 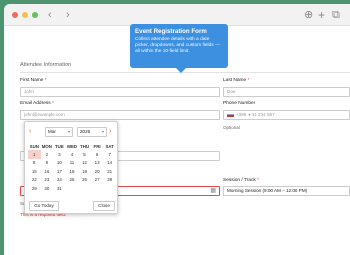 I want to click on previous-month-icon: ‹, so click(x=30, y=132).